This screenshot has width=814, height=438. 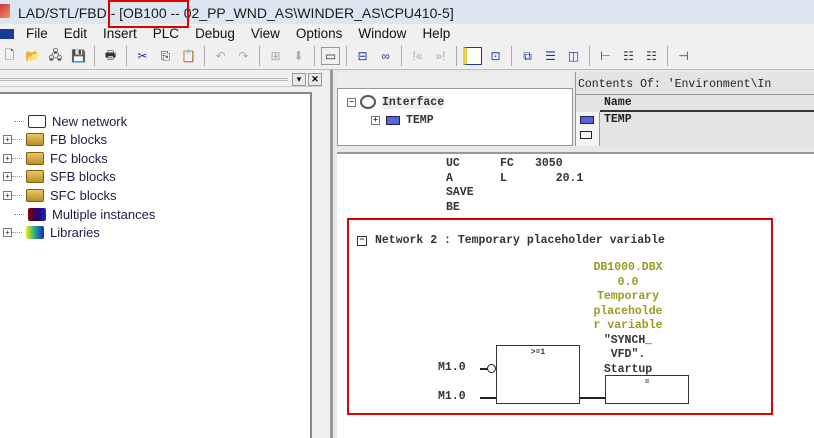 What do you see at coordinates (507, 163) in the screenshot?
I see `stl-token: FC` at bounding box center [507, 163].